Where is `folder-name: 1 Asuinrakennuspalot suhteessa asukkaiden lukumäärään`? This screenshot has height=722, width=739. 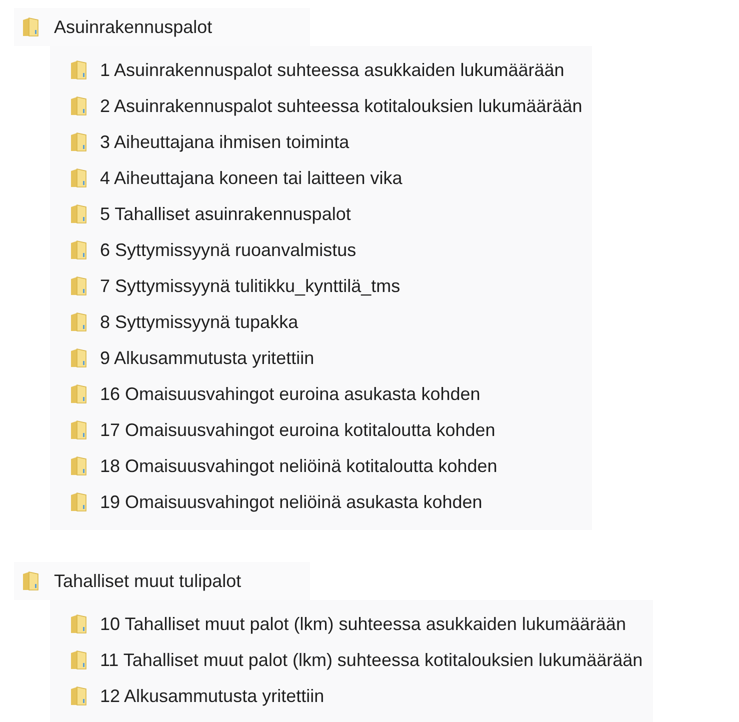
folder-name: 1 Asuinrakennuspalot suhteessa asukkaiden lukumäärään is located at coordinates (332, 70).